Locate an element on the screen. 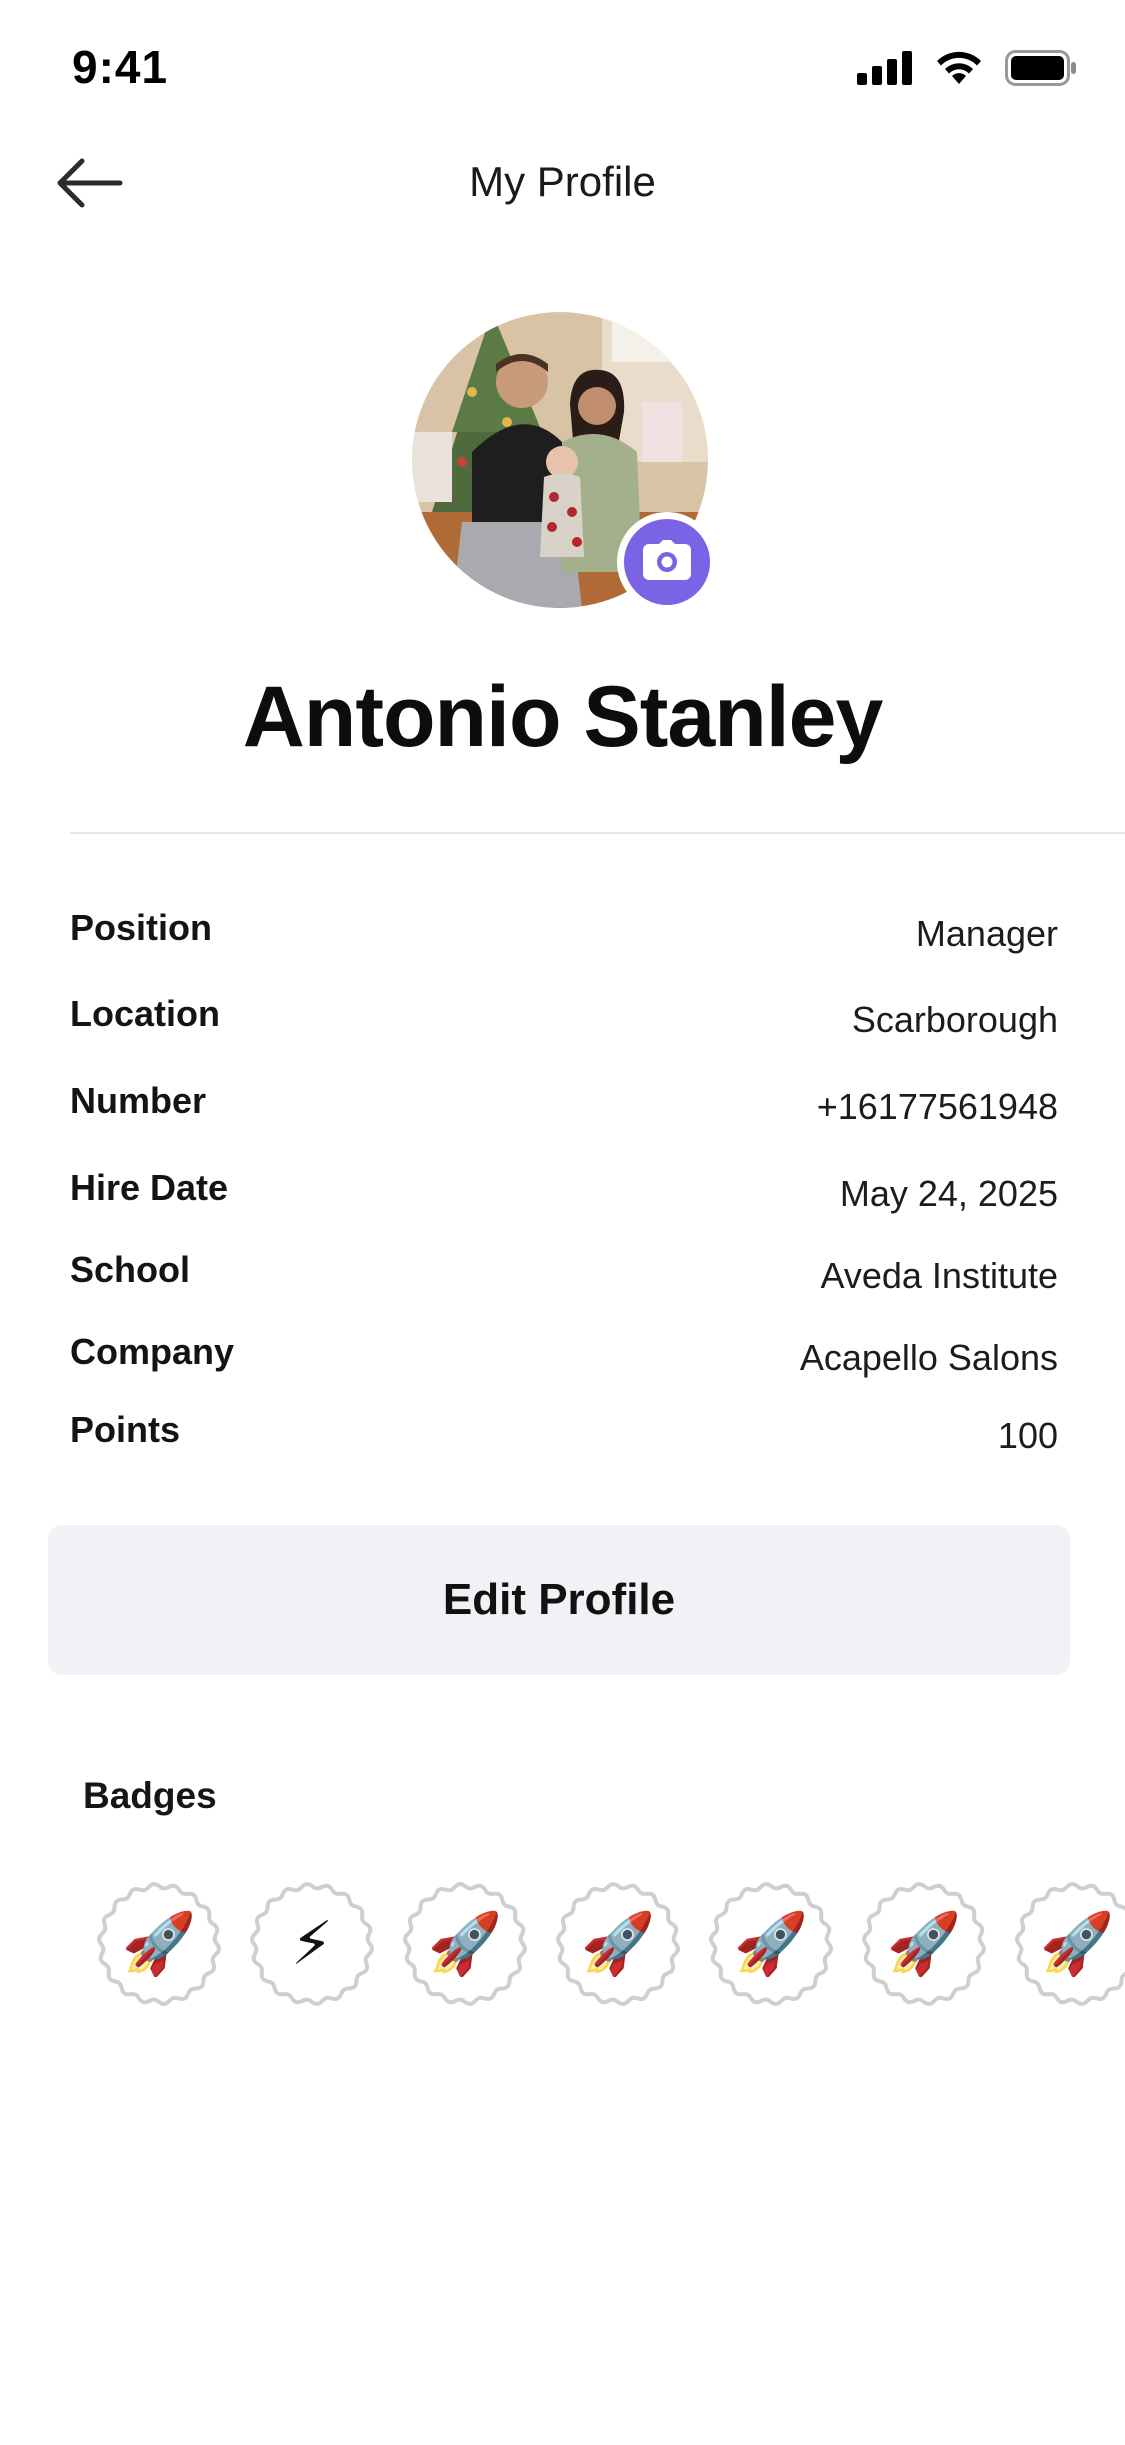 This screenshot has width=1125, height=2445. change-photo-button is located at coordinates (667, 562).